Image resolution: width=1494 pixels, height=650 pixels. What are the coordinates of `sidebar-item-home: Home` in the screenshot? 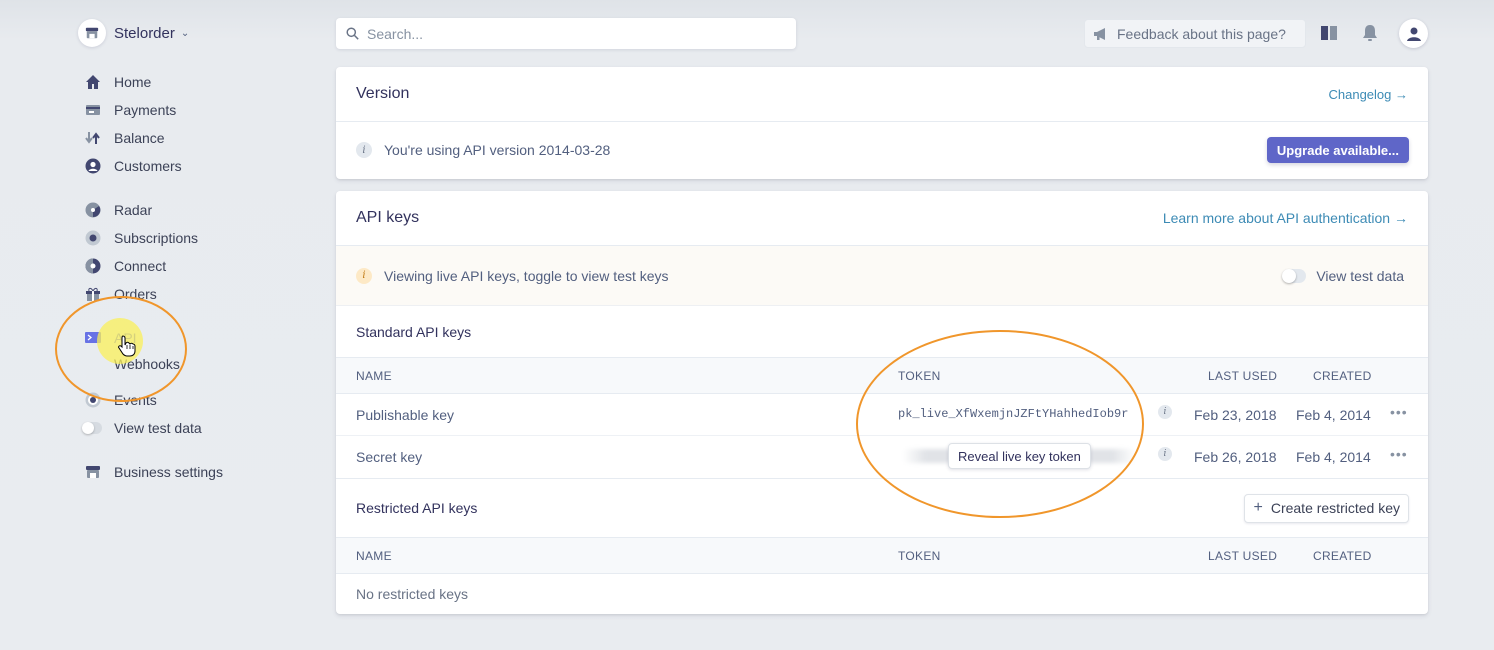 It's located at (193, 82).